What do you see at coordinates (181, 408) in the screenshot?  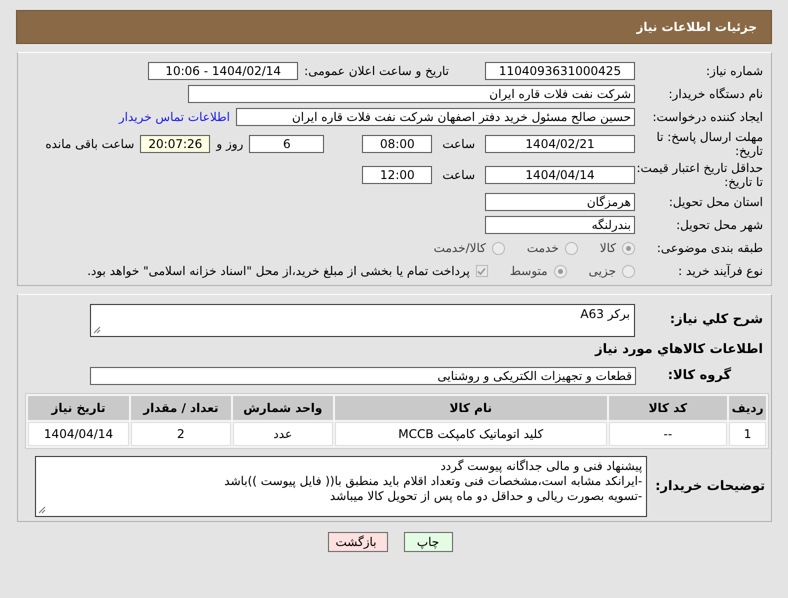 I see `column-header: تعداد / مقدار` at bounding box center [181, 408].